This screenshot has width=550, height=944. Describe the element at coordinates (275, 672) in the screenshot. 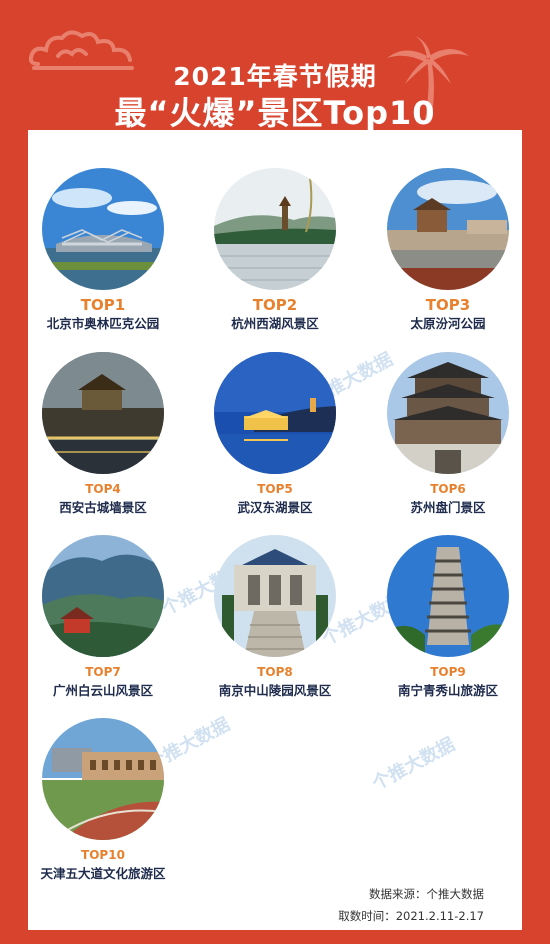

I see `rank-label: TOP8` at that location.